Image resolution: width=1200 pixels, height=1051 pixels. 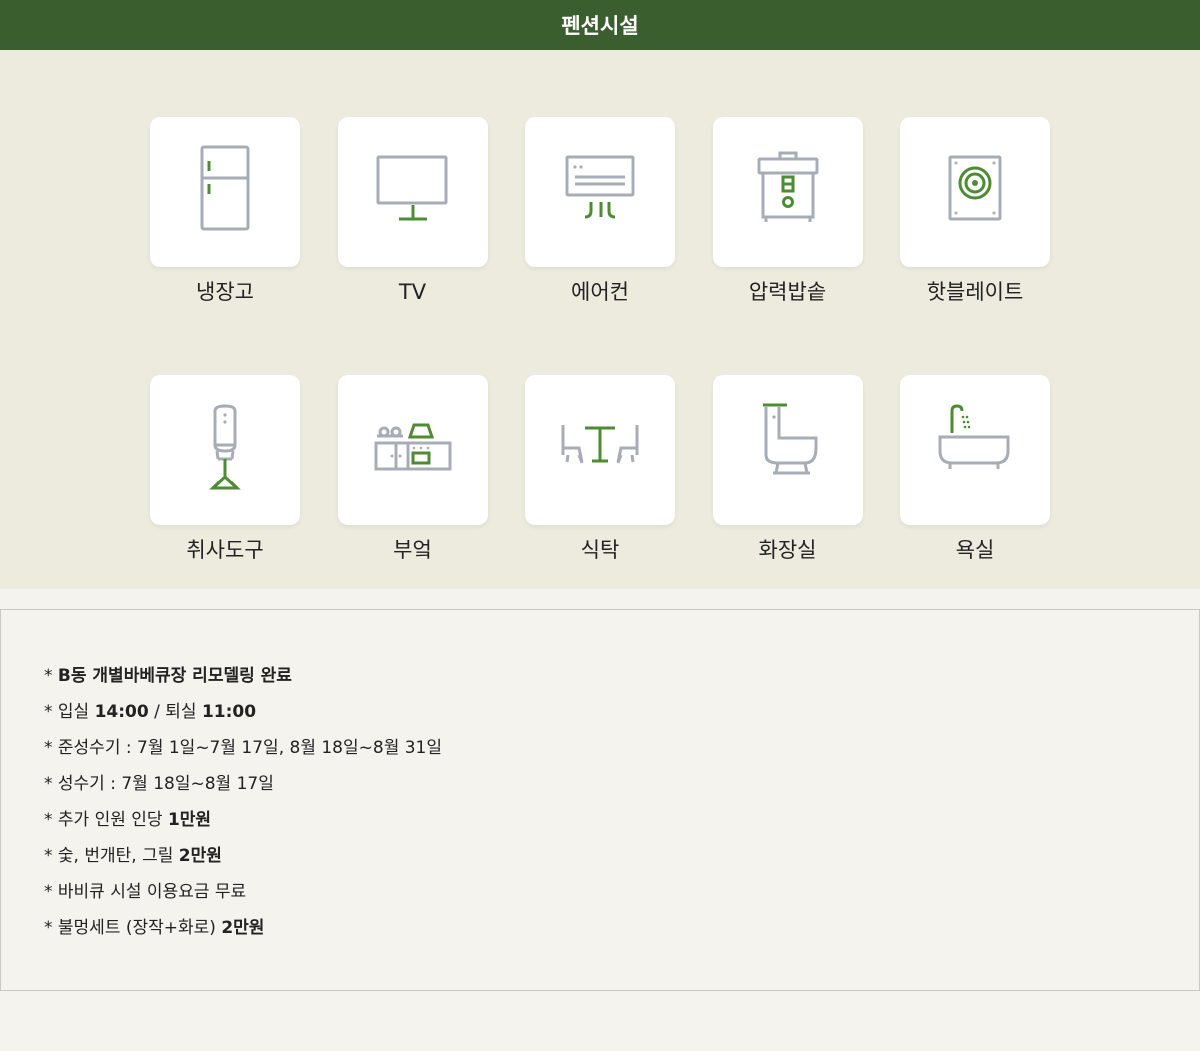 I want to click on facility-item: 화장실, so click(x=787, y=469).